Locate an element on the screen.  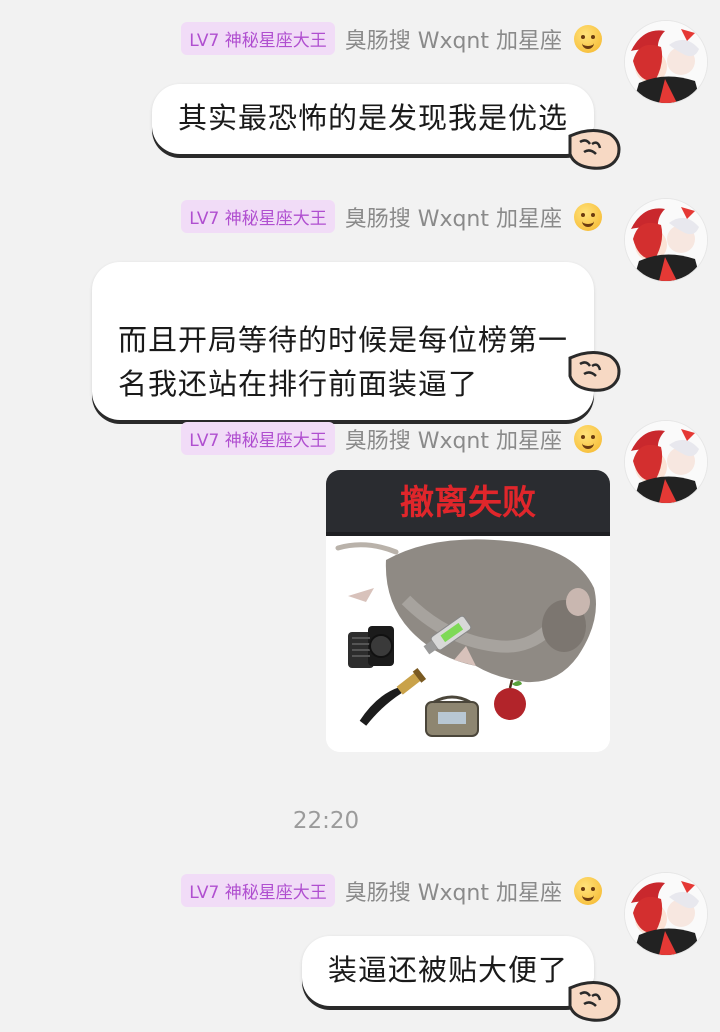
message-bubble: 其实最恐怖的是发现我是优选 is located at coordinates (372, 119).